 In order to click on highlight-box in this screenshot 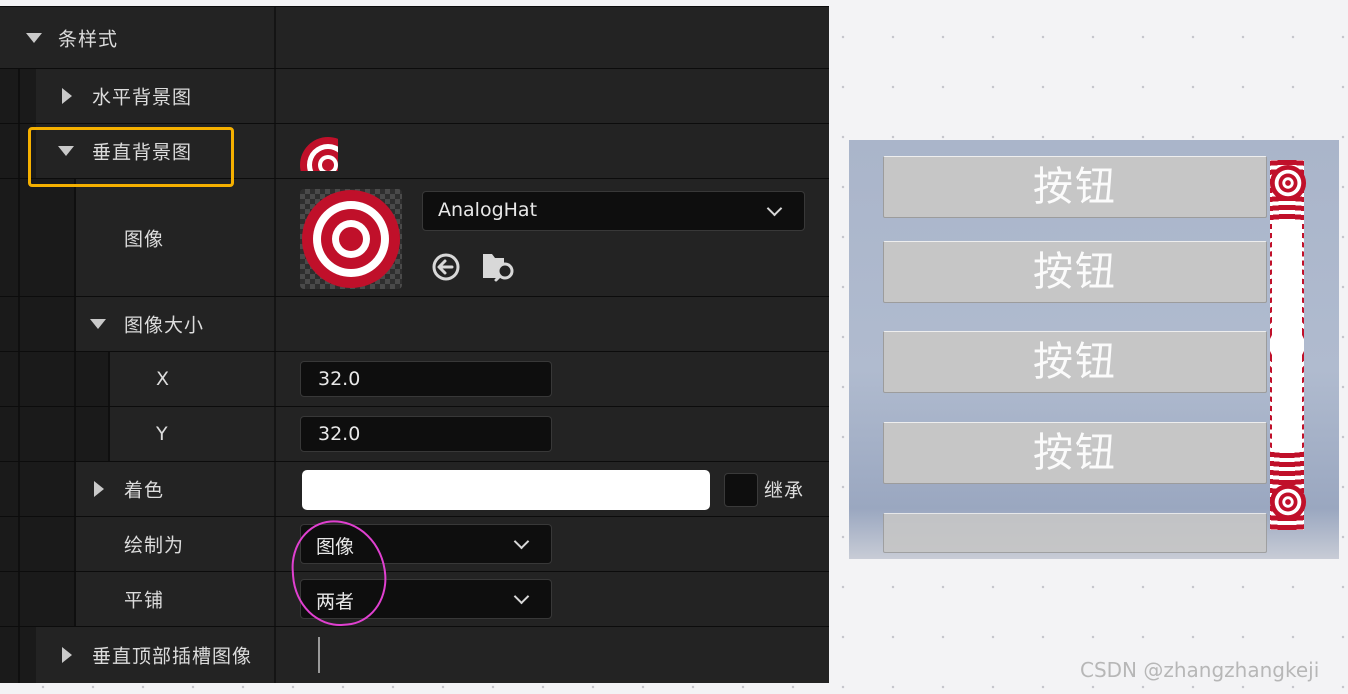, I will do `click(131, 157)`.